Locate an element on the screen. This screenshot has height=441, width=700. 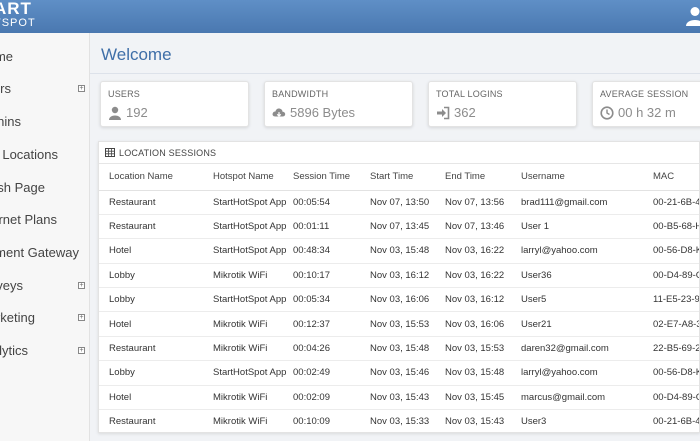
sidebar-item-internet-plans: ernet Plans is located at coordinates (45, 219).